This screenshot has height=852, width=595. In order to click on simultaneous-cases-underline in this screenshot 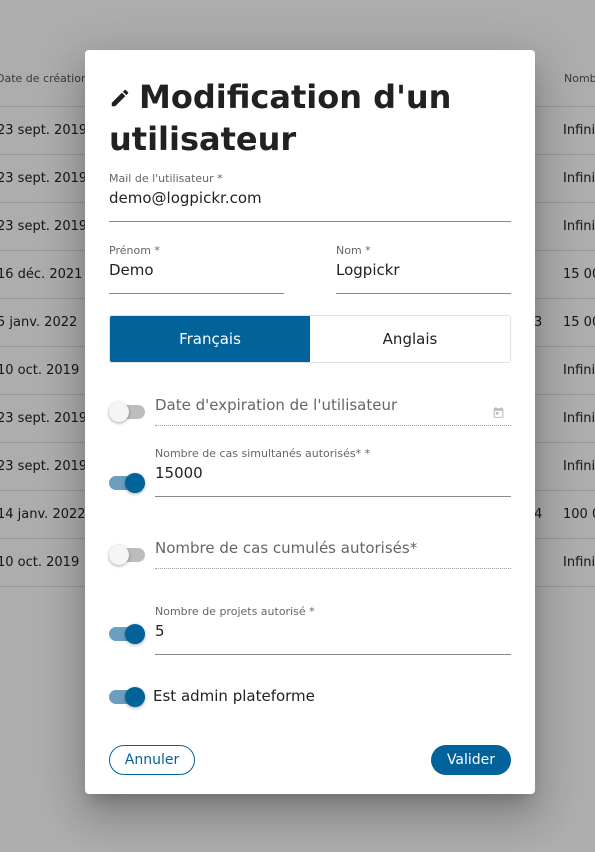, I will do `click(333, 496)`.